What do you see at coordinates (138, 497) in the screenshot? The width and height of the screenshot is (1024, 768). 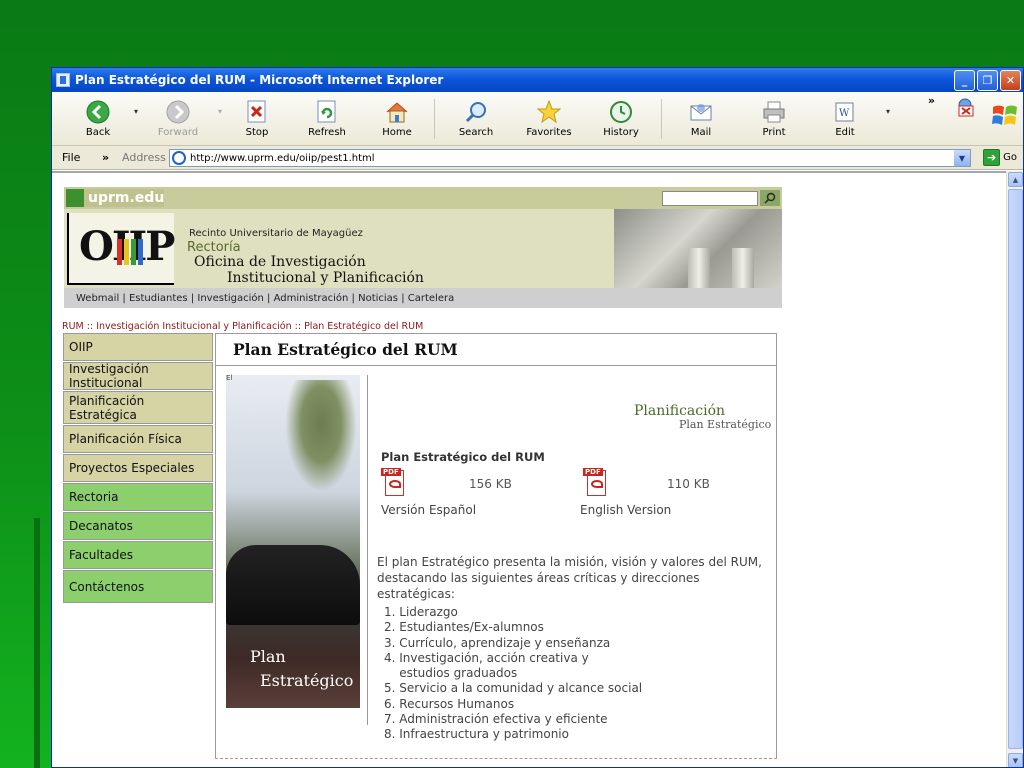 I see `leftnav-item-rectoria: Rectoria` at bounding box center [138, 497].